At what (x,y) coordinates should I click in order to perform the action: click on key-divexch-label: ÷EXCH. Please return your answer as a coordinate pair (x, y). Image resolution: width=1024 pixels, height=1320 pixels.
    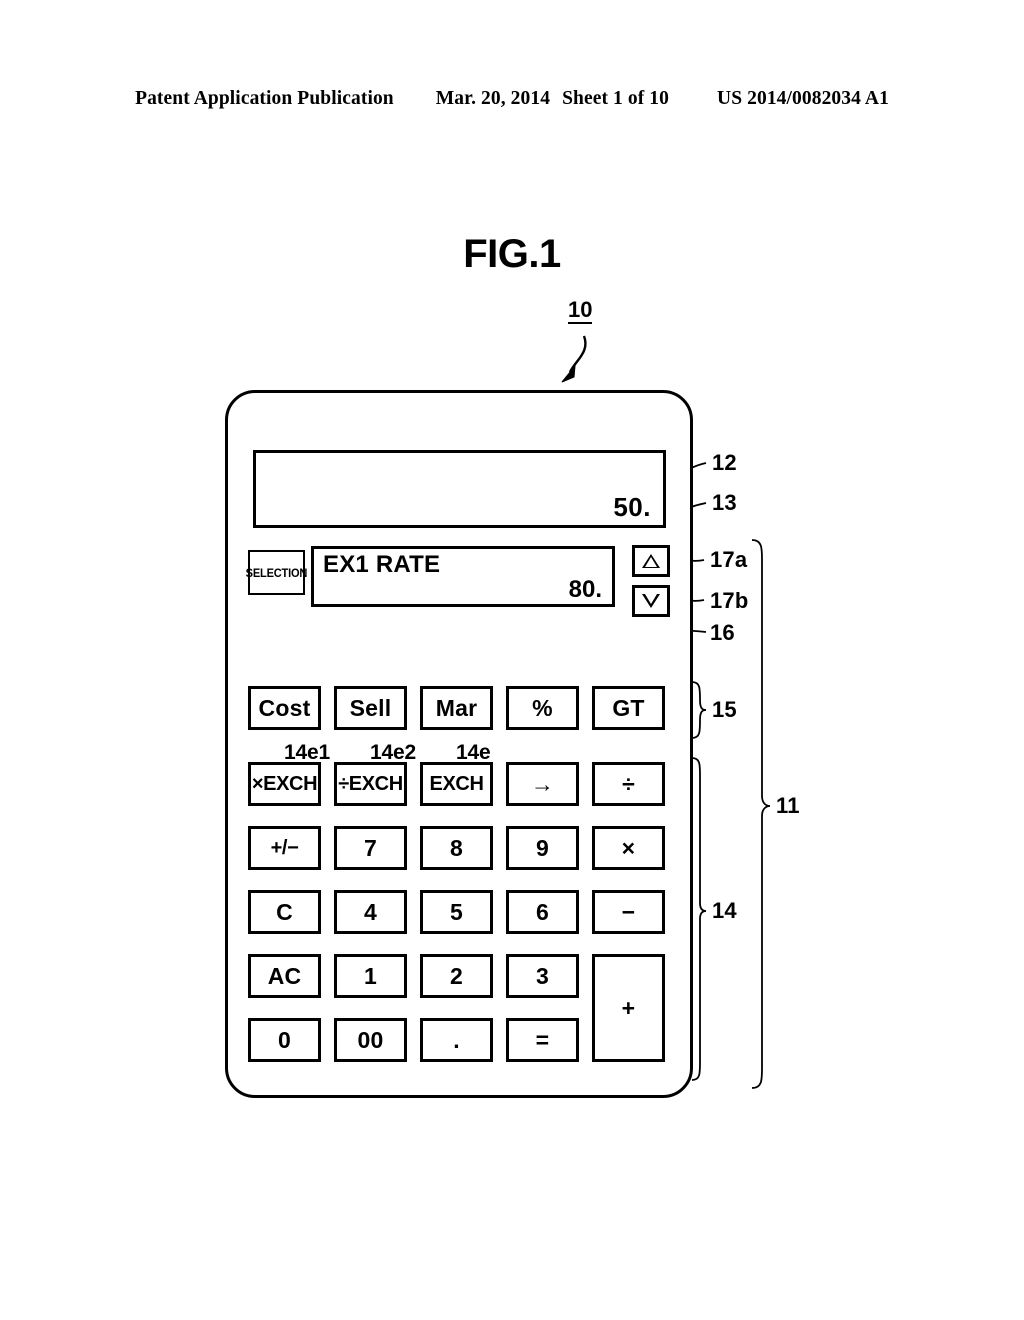
    Looking at the image, I should click on (370, 784).